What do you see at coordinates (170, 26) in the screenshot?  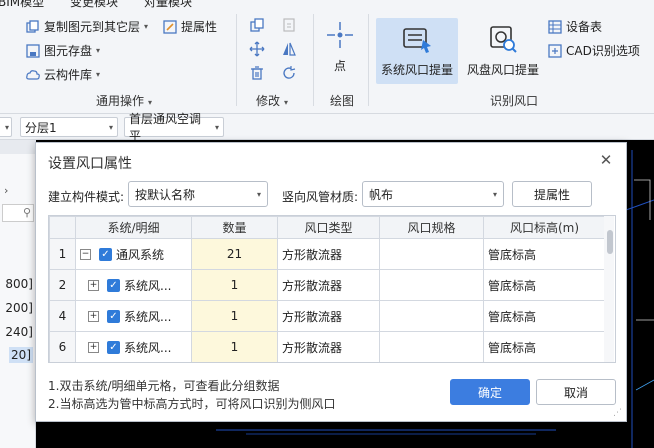 I see `extract-attr-icon` at bounding box center [170, 26].